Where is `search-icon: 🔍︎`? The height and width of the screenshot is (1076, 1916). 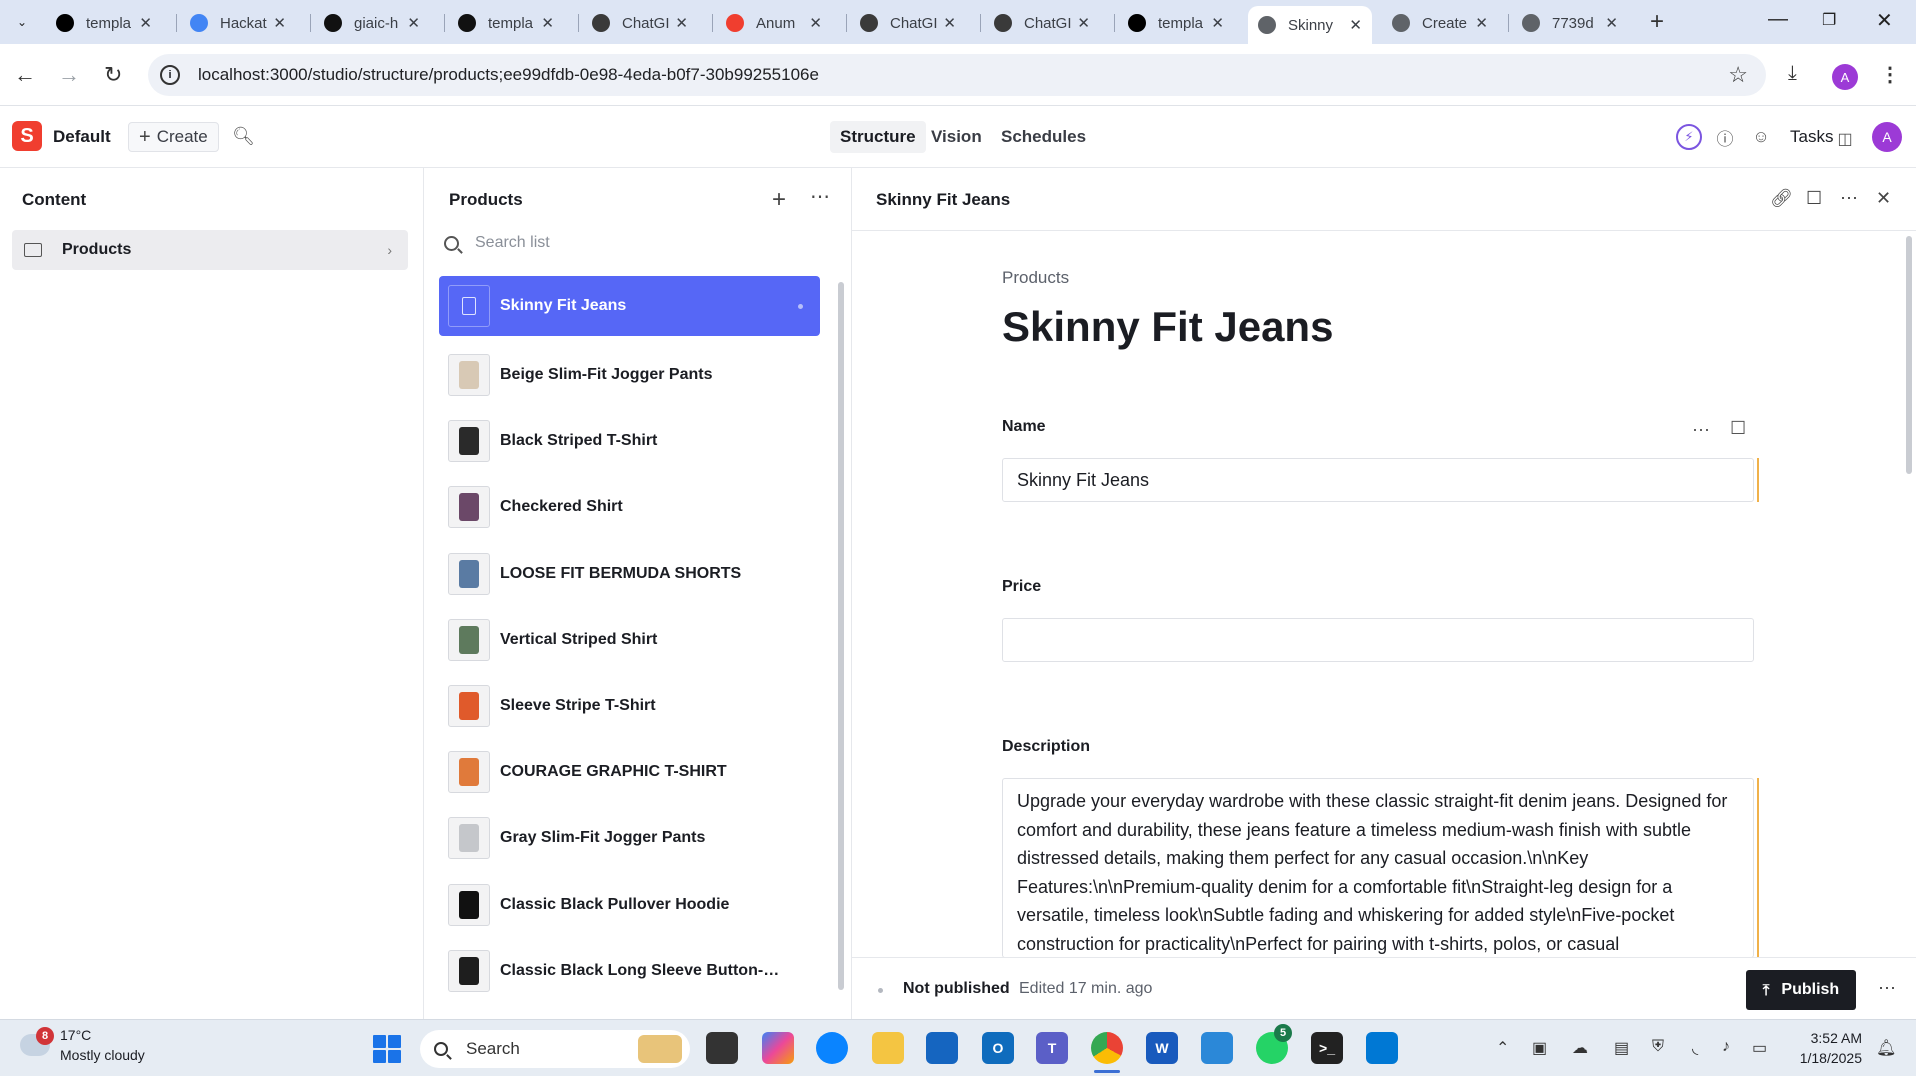
search-icon: 🔍︎ is located at coordinates (243, 136).